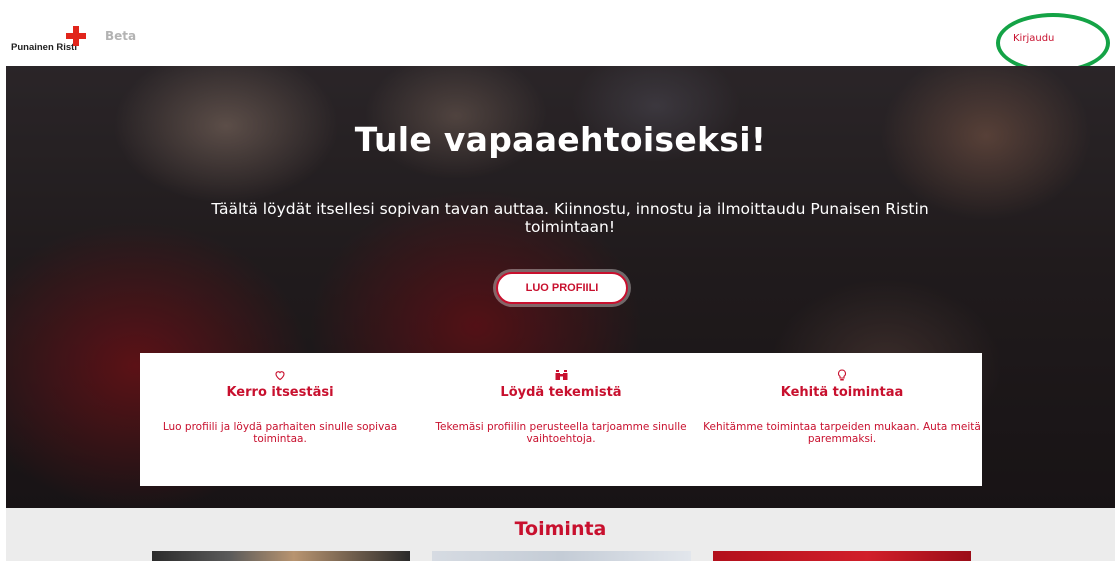 This screenshot has height=561, width=1118. What do you see at coordinates (561, 376) in the screenshot?
I see `binoculars-icon` at bounding box center [561, 376].